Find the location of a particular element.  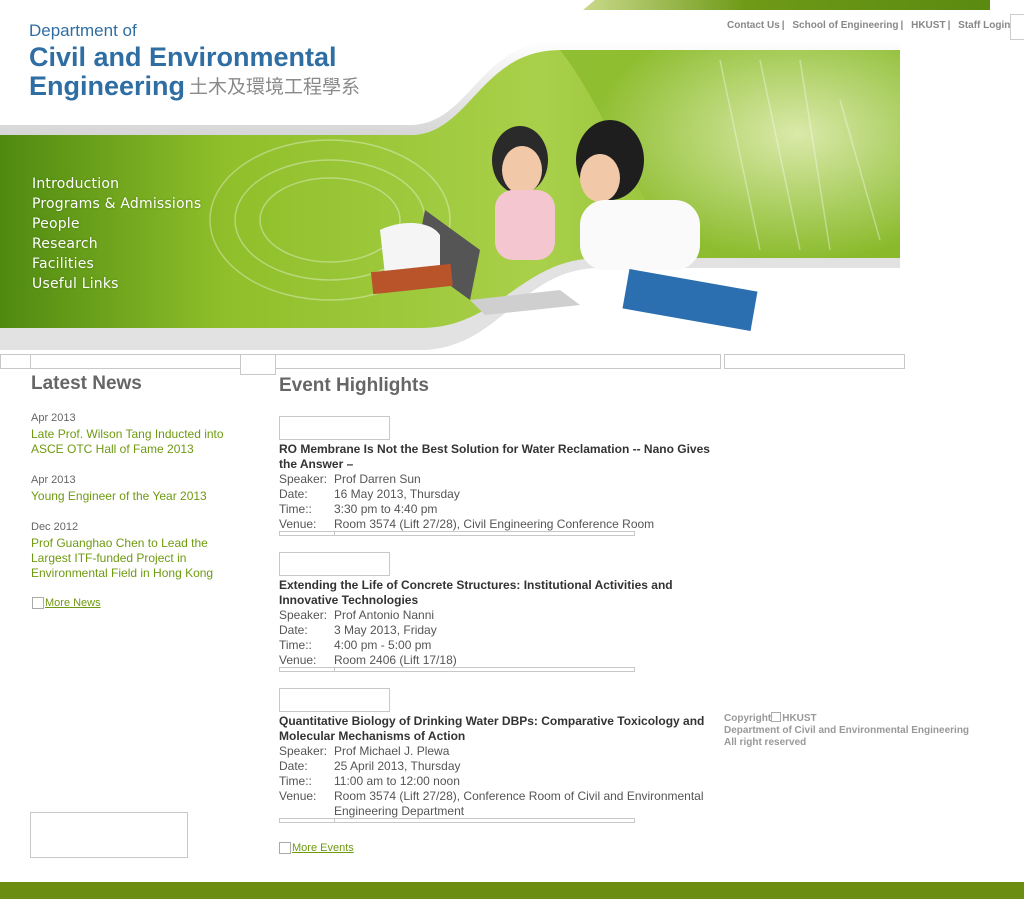

event-time: 3:30 pm to 4:40 pm is located at coordinates (386, 509).